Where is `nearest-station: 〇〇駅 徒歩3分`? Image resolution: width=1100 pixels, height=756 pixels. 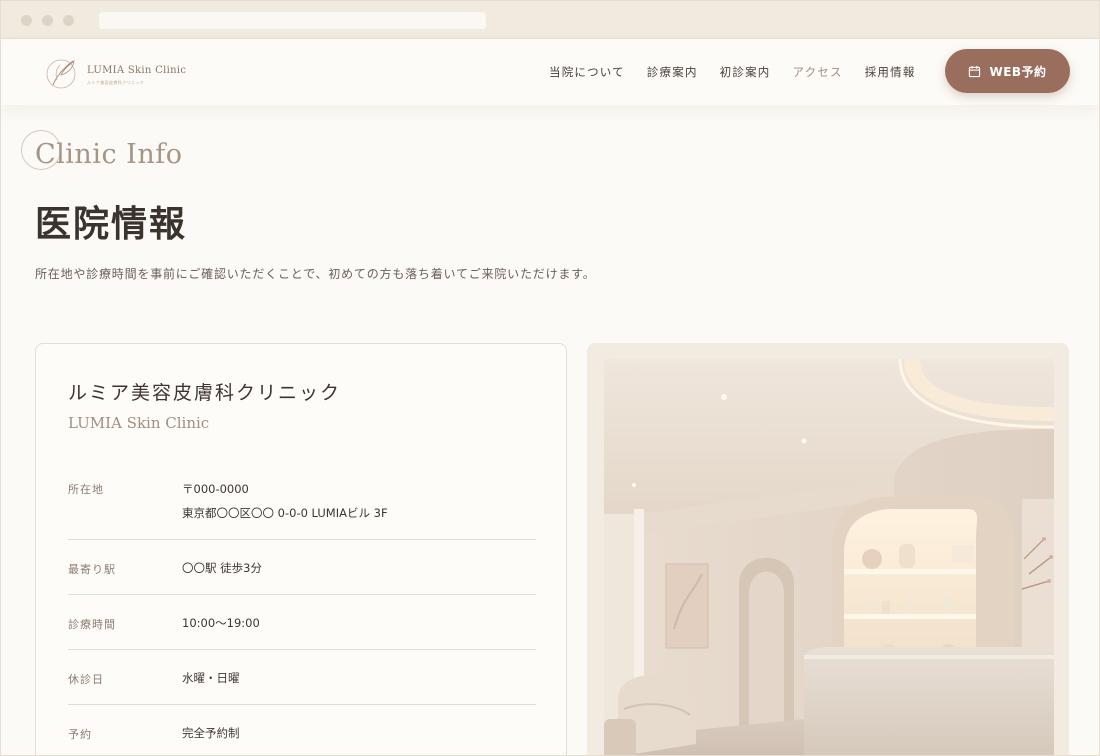 nearest-station: 〇〇駅 徒歩3分 is located at coordinates (222, 568).